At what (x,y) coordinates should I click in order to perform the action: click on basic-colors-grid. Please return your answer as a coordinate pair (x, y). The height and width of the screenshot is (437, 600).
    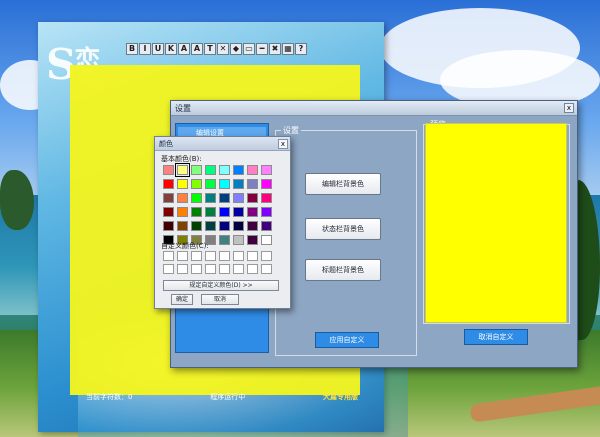
    Looking at the image, I should click on (217, 204).